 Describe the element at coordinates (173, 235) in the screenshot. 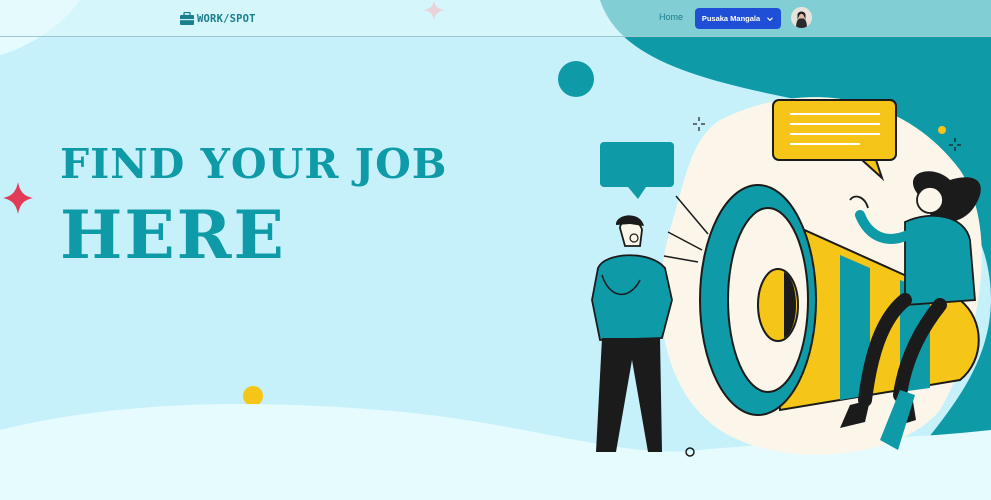

I see `hero-title-line2: HERE` at that location.